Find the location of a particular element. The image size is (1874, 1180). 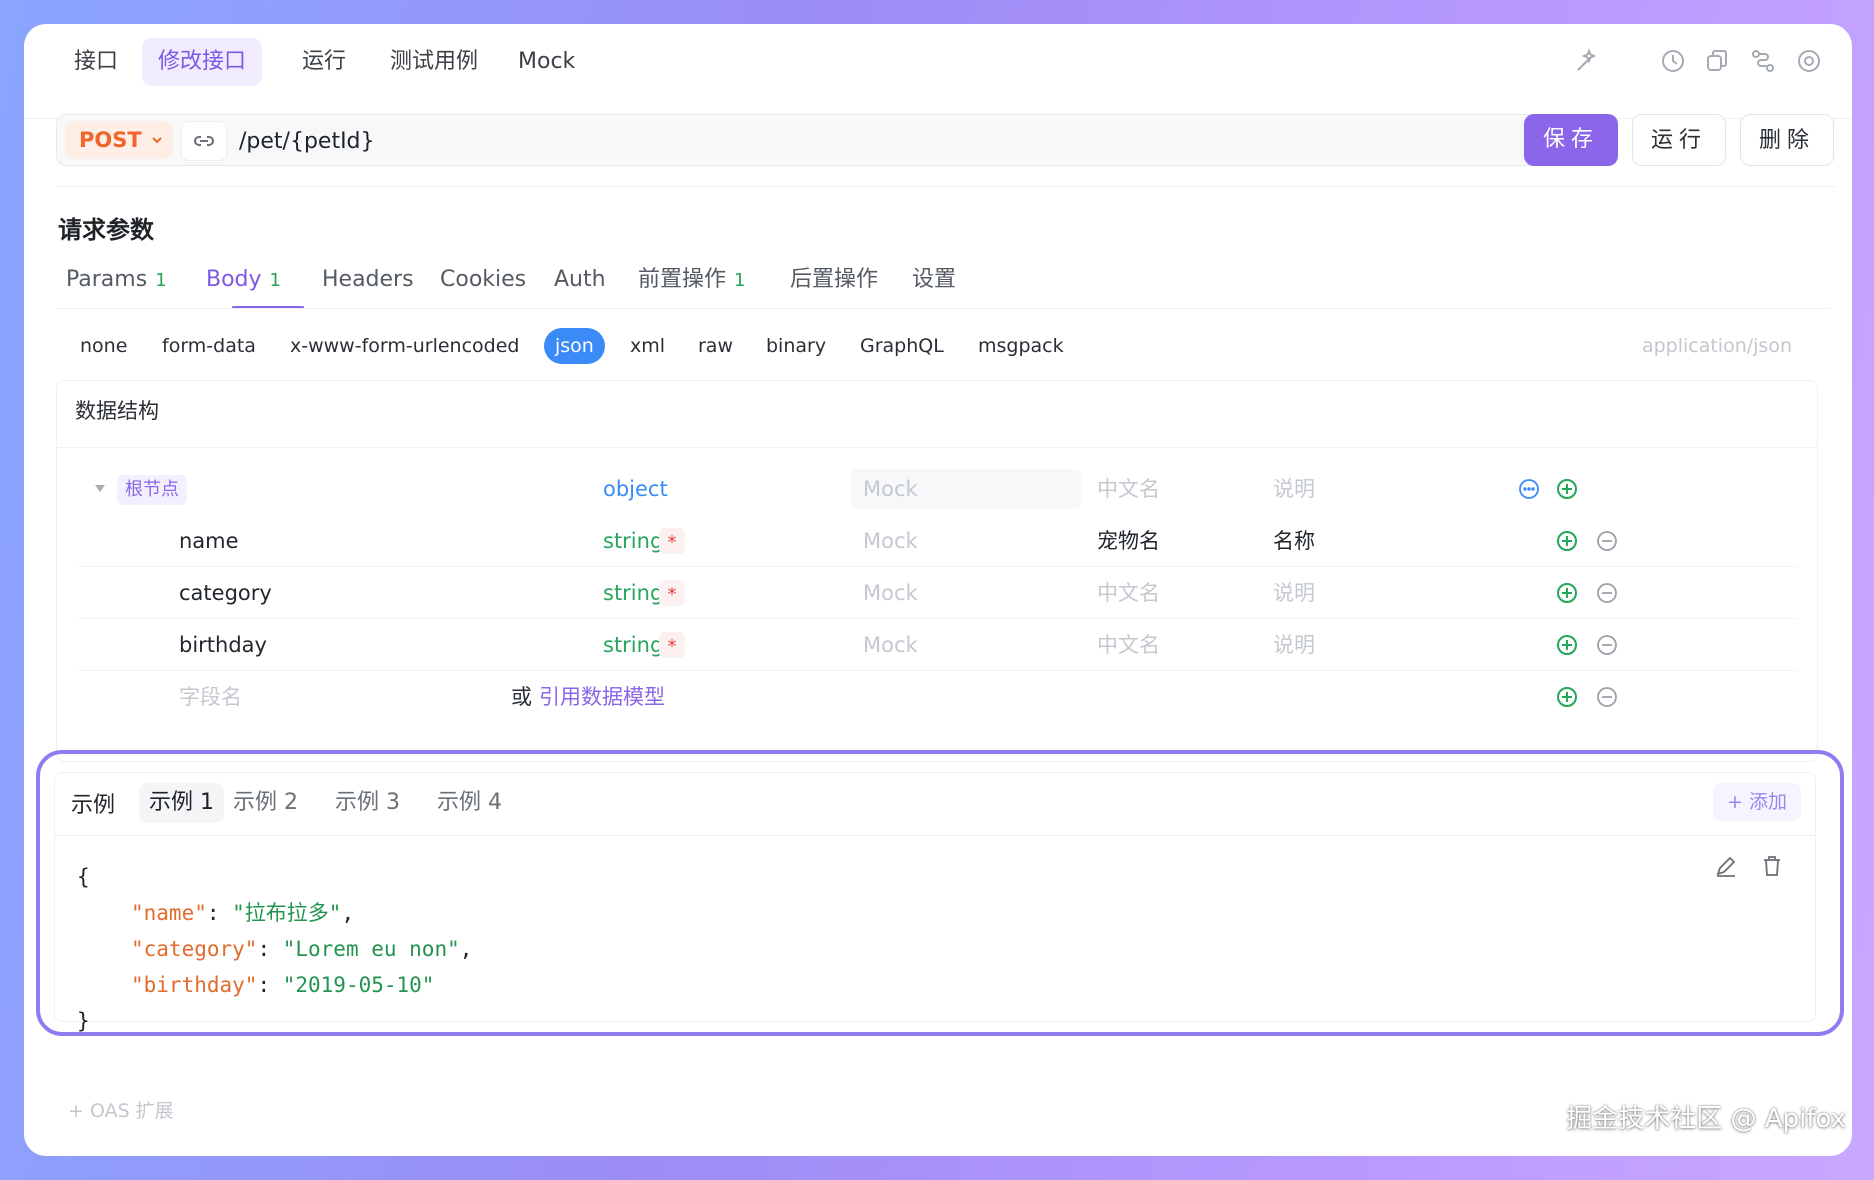

or-text: 或 is located at coordinates (521, 697).